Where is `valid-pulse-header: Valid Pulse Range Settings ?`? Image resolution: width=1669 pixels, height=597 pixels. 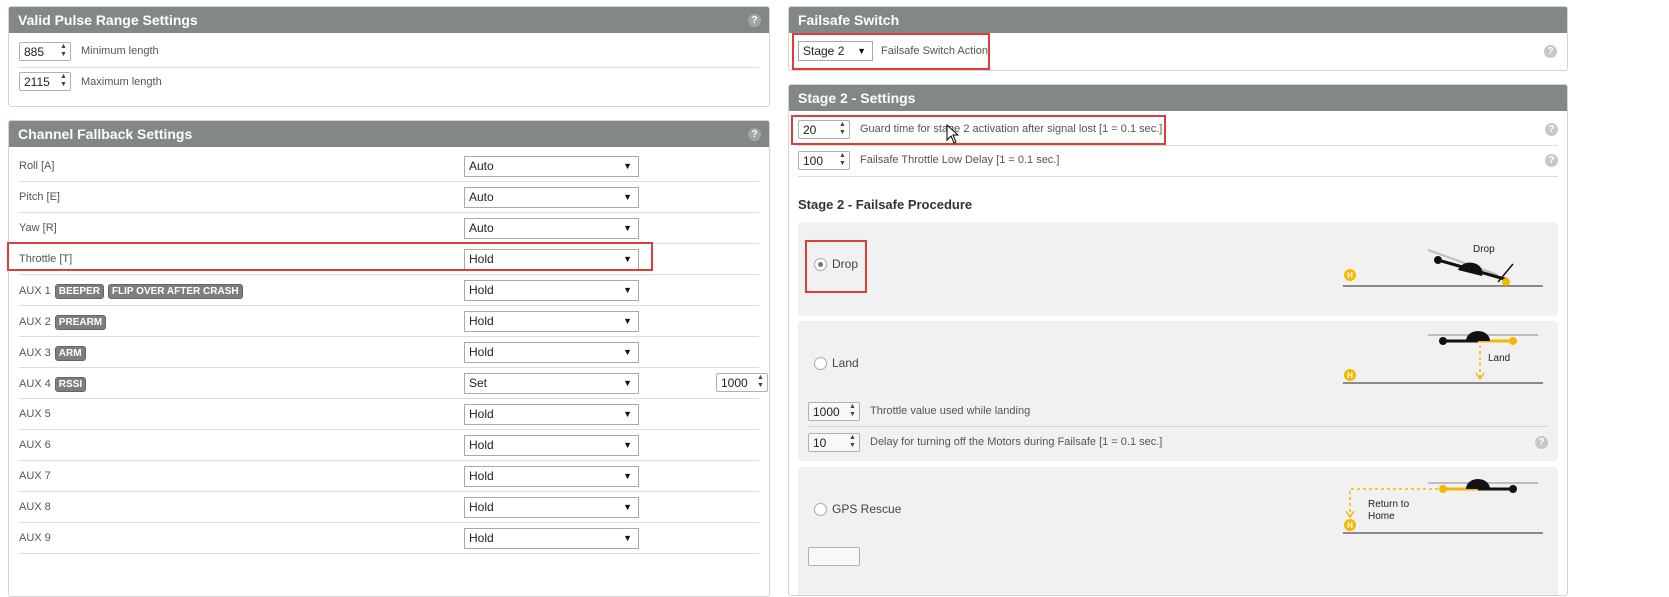
valid-pulse-header: Valid Pulse Range Settings ? is located at coordinates (389, 20).